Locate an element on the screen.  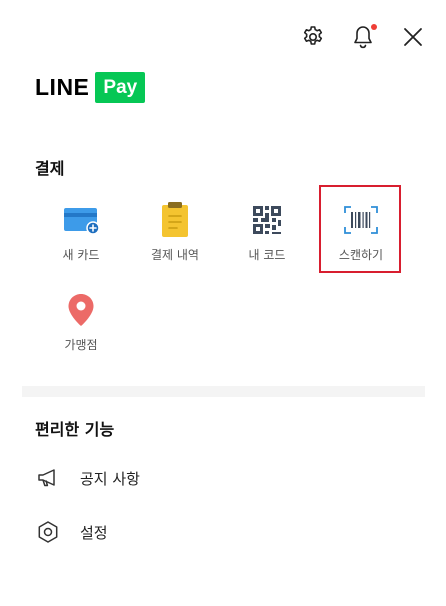
top-action-bar is located at coordinates (363, 37).